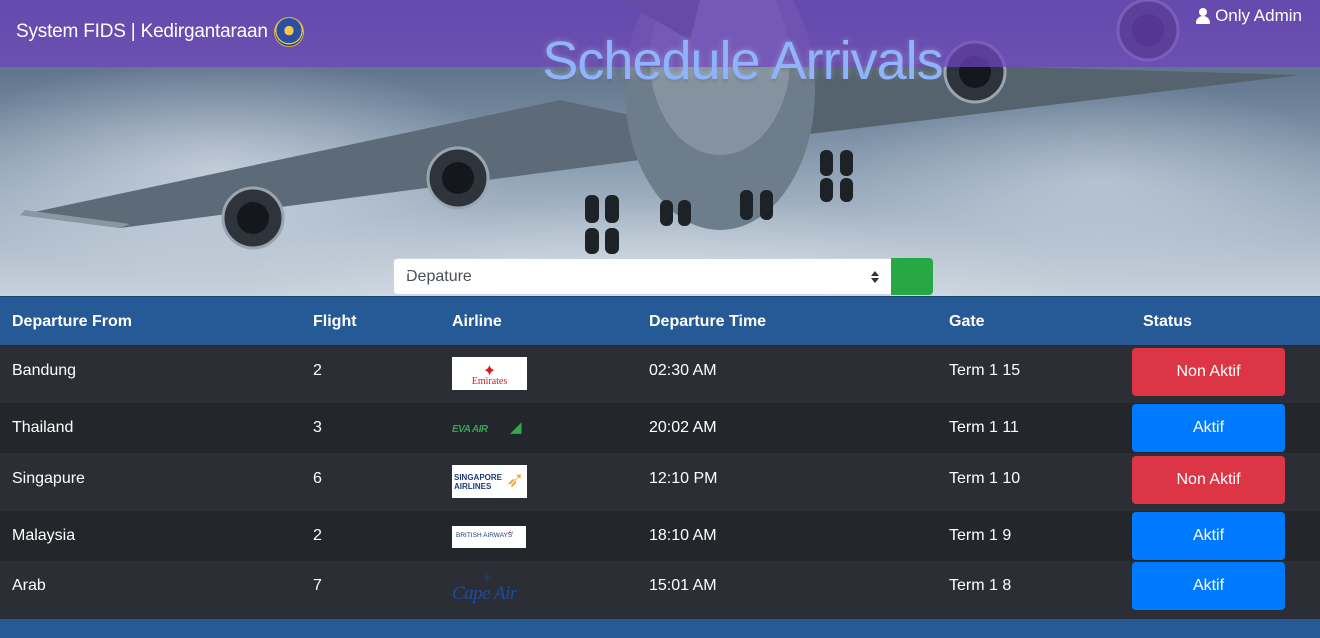 Image resolution: width=1320 pixels, height=638 pixels. I want to click on search-icon, so click(401, 266).